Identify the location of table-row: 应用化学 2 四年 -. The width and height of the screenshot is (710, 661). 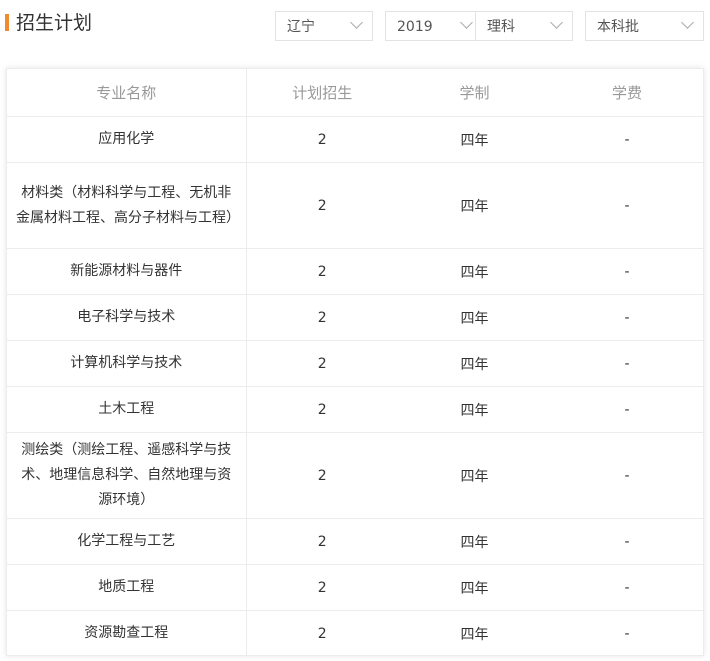
(355, 139).